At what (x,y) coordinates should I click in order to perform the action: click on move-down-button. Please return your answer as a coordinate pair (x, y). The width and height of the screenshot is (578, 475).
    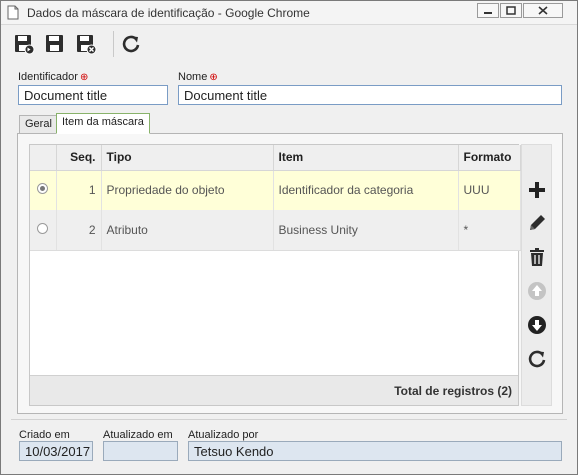
    Looking at the image, I should click on (537, 325).